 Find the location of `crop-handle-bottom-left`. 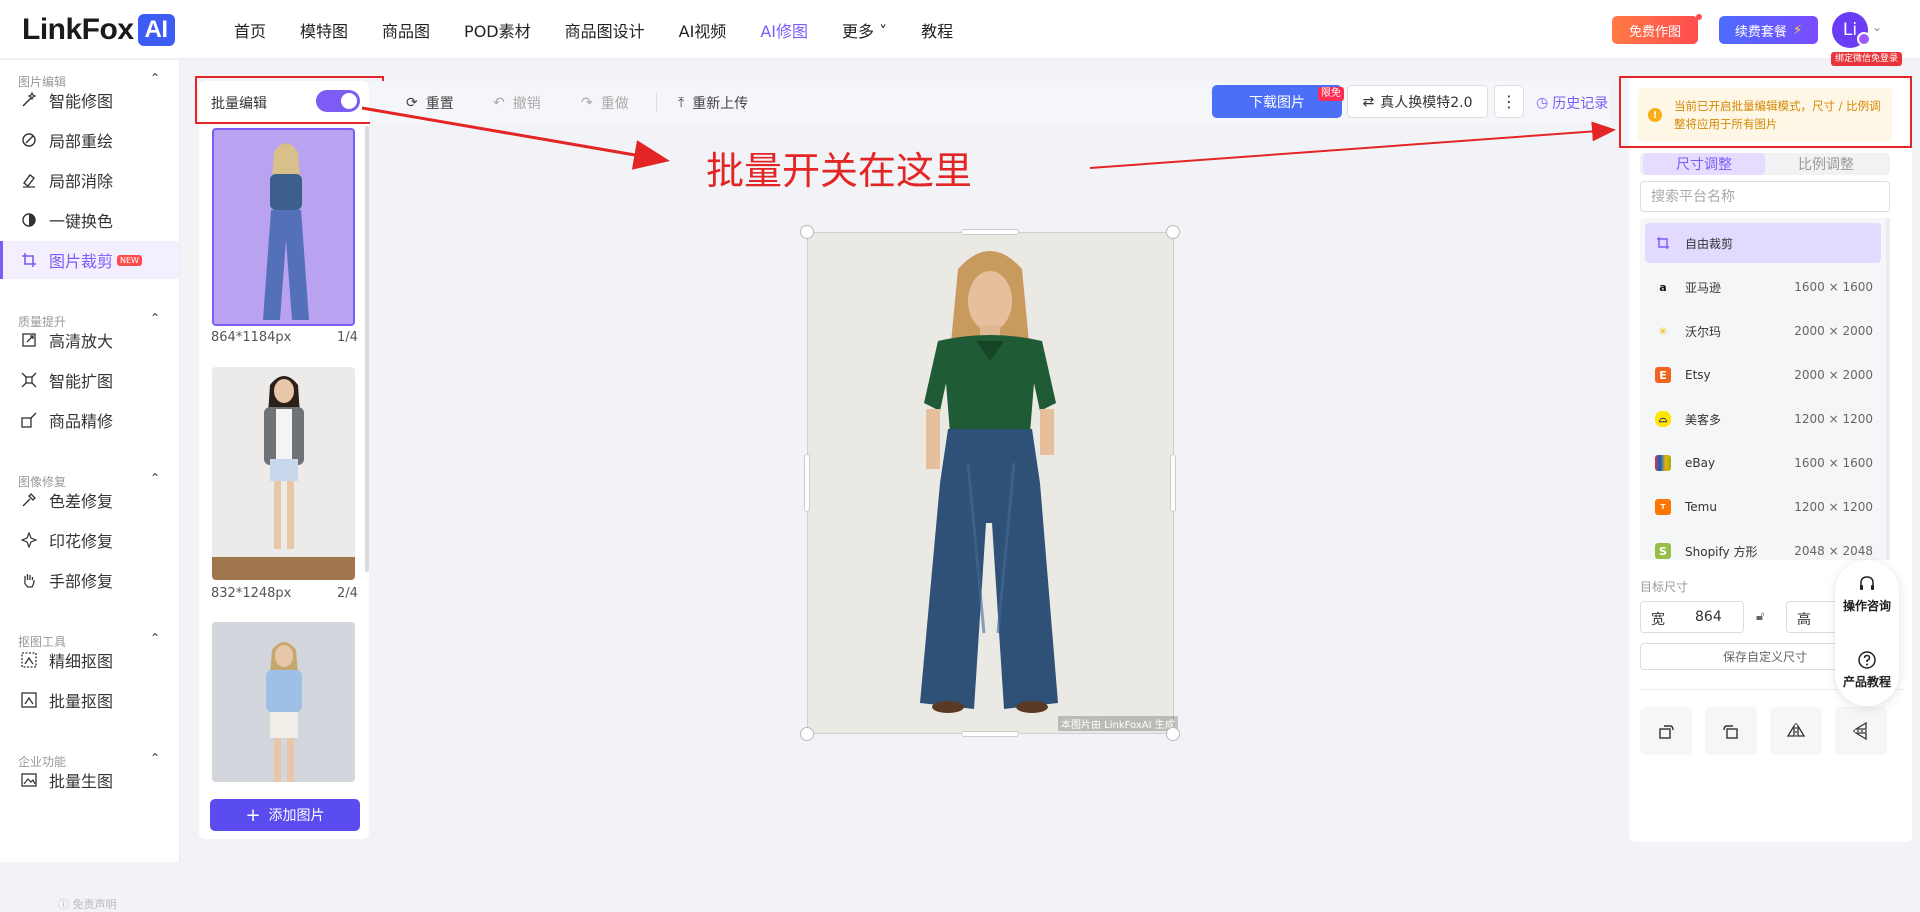

crop-handle-bottom-left is located at coordinates (807, 734).